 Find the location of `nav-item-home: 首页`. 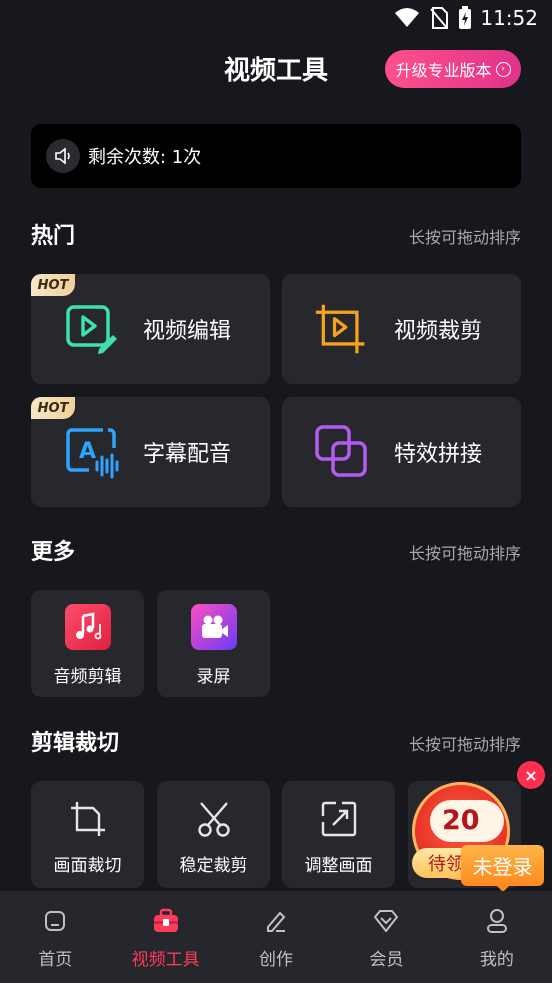

nav-item-home: 首页 is located at coordinates (55, 937).